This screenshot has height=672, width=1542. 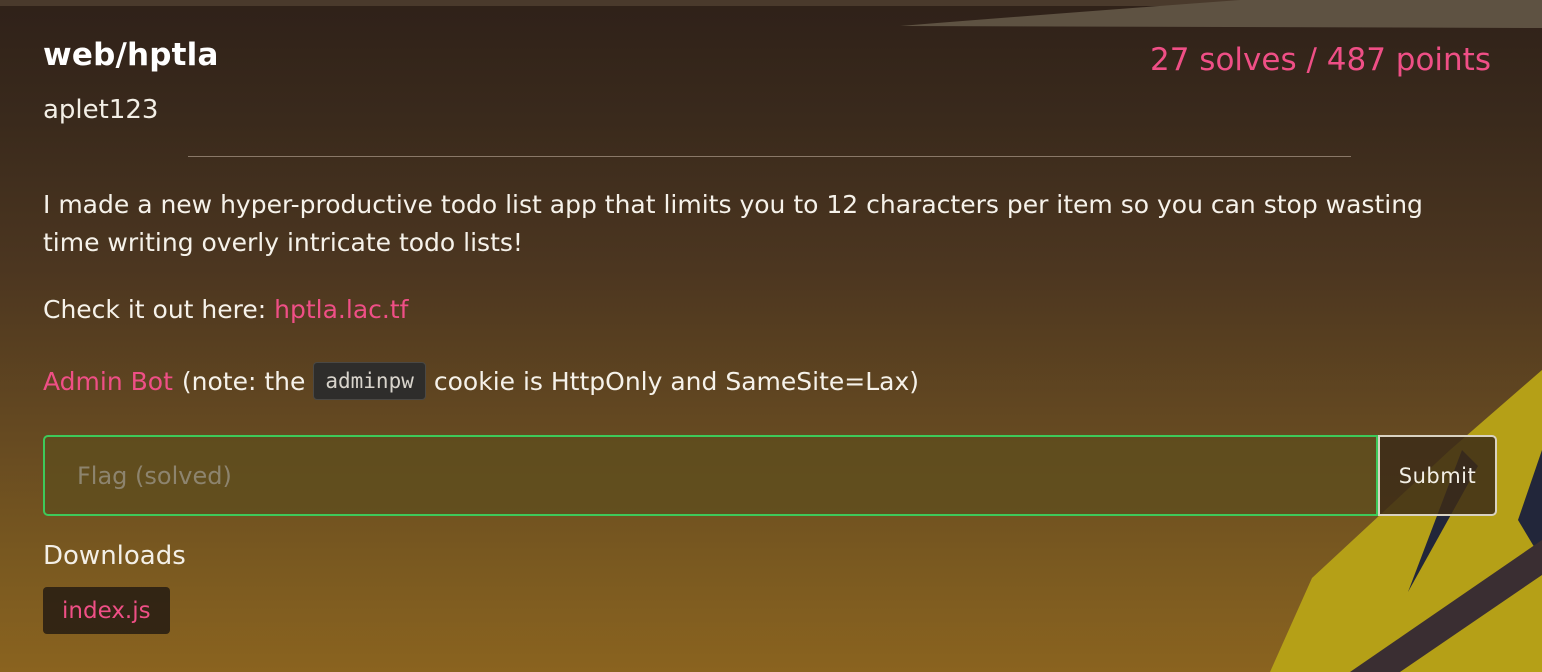 I want to click on flag-form: Submit, so click(x=770, y=475).